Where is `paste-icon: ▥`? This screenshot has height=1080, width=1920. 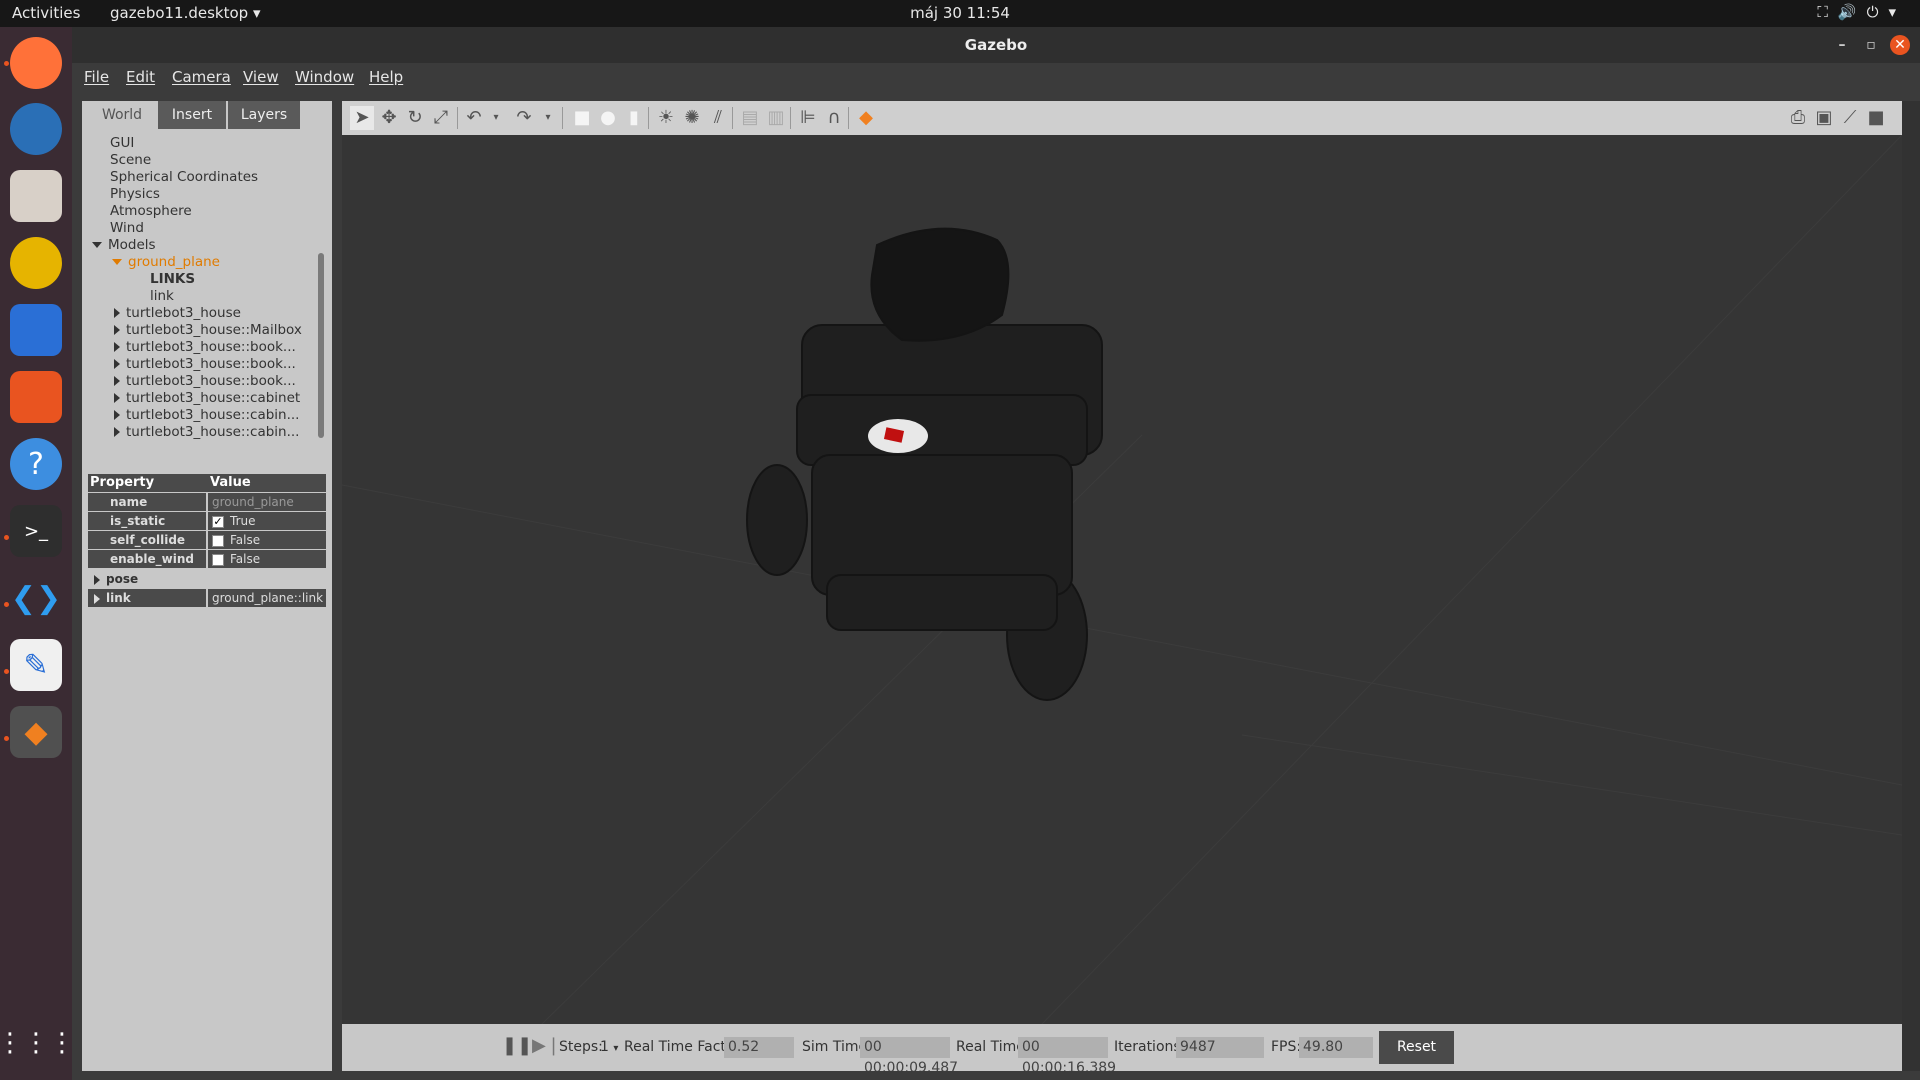
paste-icon: ▥ is located at coordinates (776, 118).